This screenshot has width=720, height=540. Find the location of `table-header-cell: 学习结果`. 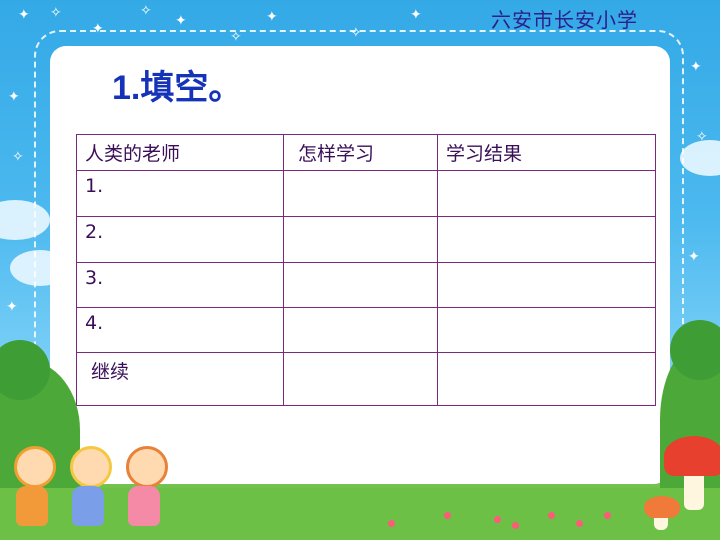

table-header-cell: 学习结果 is located at coordinates (546, 152).